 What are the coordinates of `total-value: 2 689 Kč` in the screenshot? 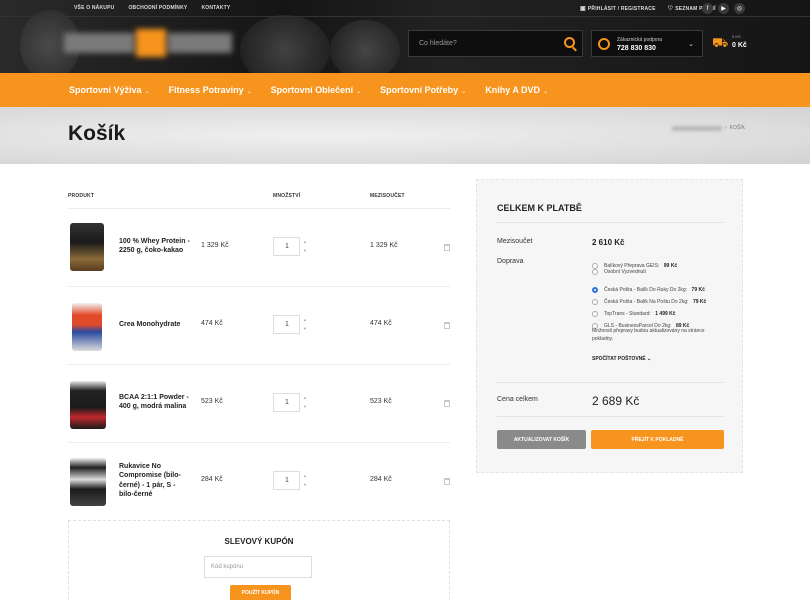 It's located at (616, 401).